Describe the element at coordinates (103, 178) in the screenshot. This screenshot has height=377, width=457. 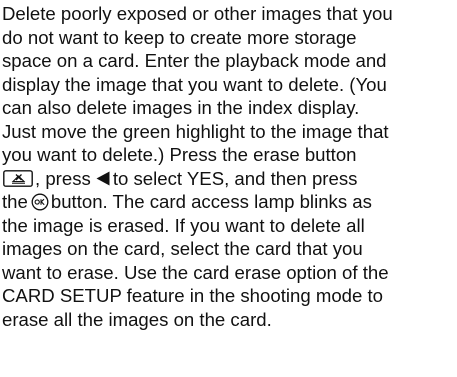
I see `left-arrow-icon` at that location.